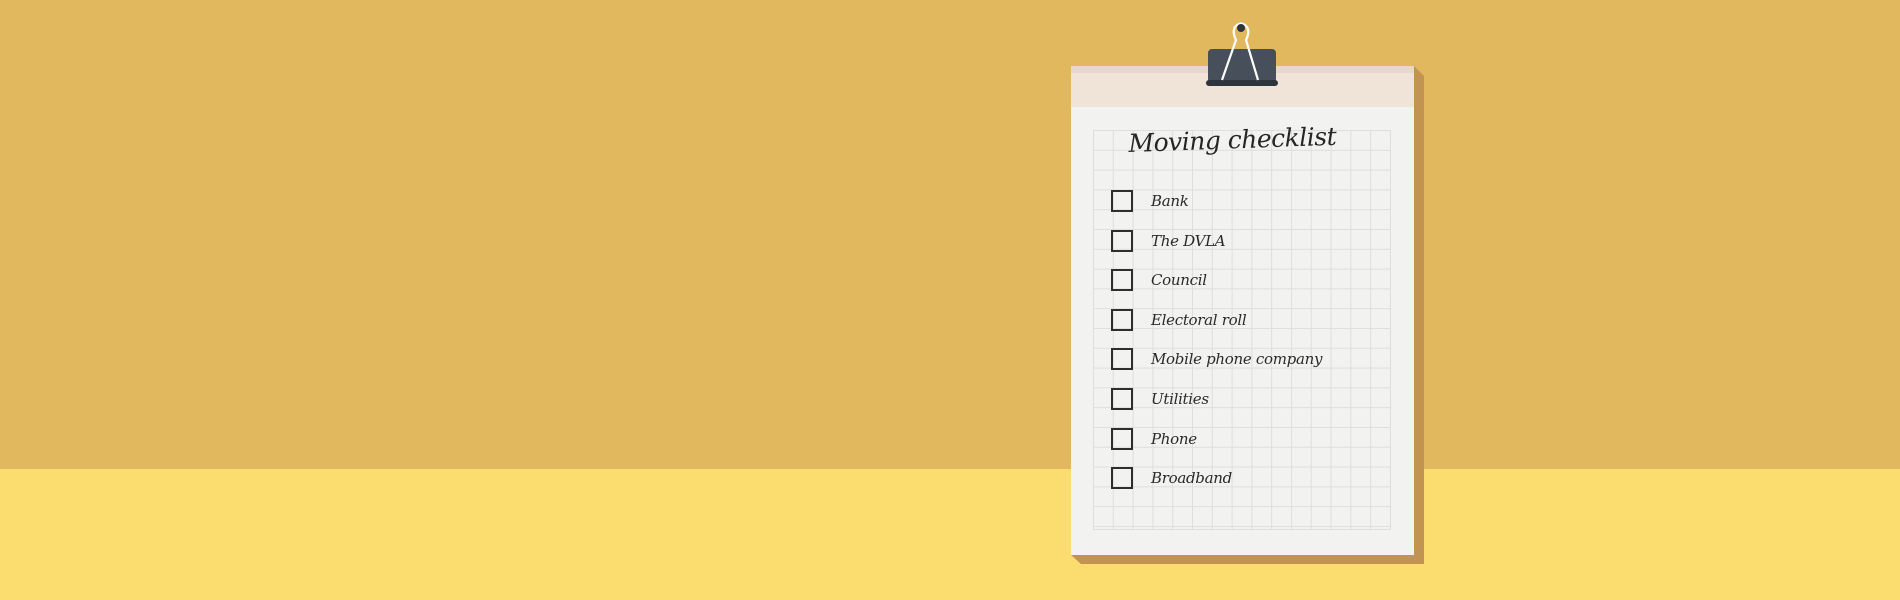 The image size is (1900, 600). What do you see at coordinates (1242, 66) in the screenshot?
I see `binder-clip-body` at bounding box center [1242, 66].